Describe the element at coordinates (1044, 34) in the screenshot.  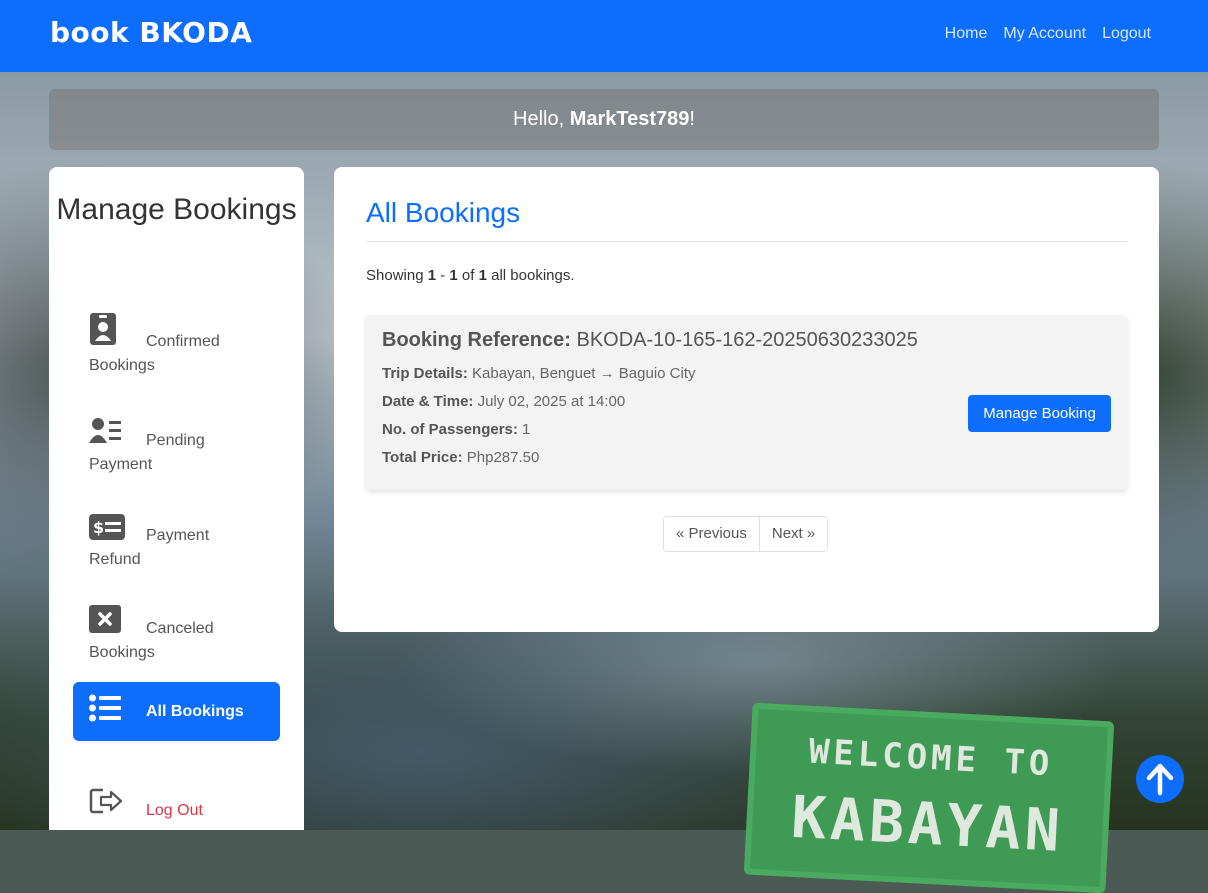
I see `nav-my-account-link: My Account` at that location.